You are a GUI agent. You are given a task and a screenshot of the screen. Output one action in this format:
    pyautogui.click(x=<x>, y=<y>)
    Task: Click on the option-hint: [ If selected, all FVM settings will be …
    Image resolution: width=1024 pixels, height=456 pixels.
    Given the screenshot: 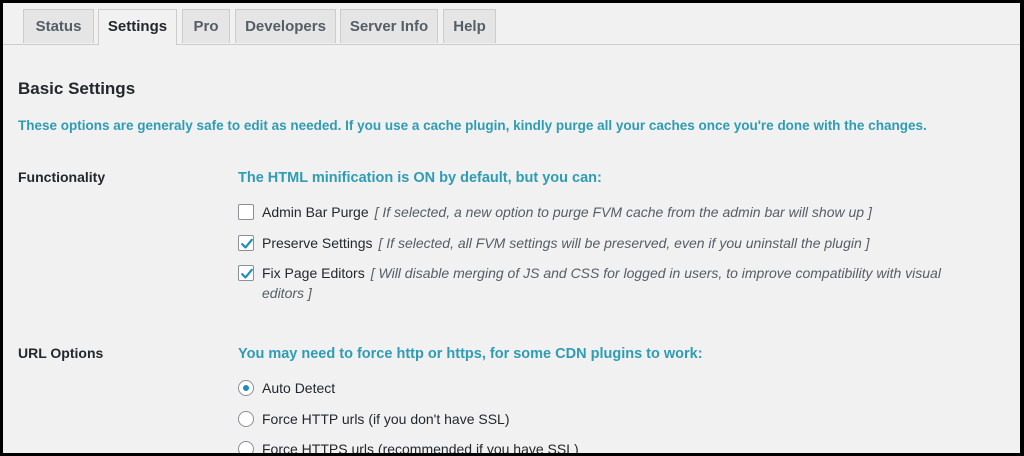 What is the action you would take?
    pyautogui.click(x=624, y=243)
    